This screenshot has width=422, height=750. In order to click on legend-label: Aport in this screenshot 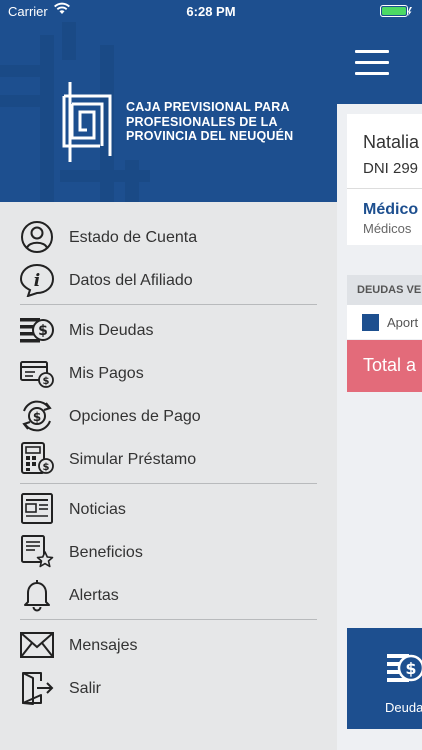, I will do `click(403, 322)`.